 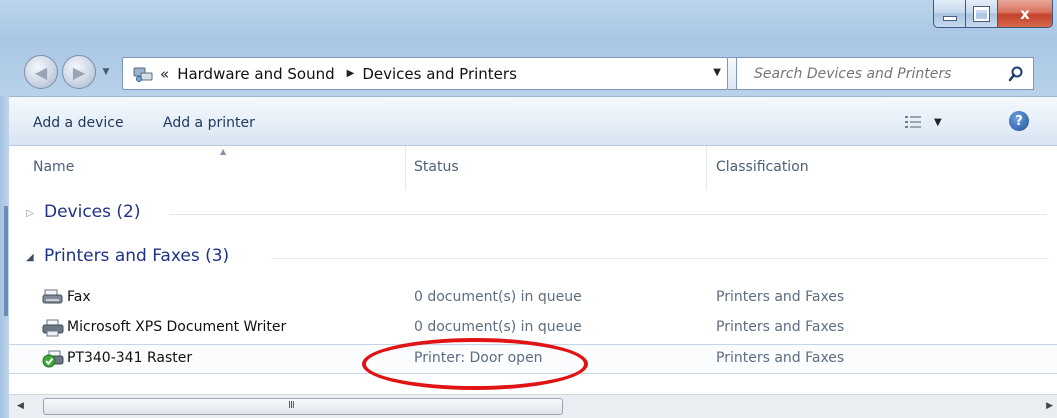 I want to click on group-title: Devices (2), so click(x=92, y=212).